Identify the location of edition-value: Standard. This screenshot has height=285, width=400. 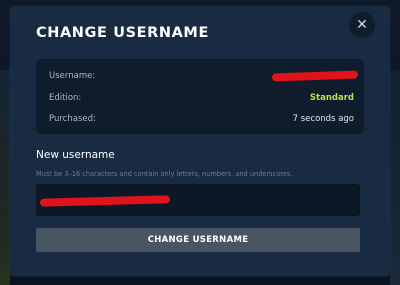
(331, 98).